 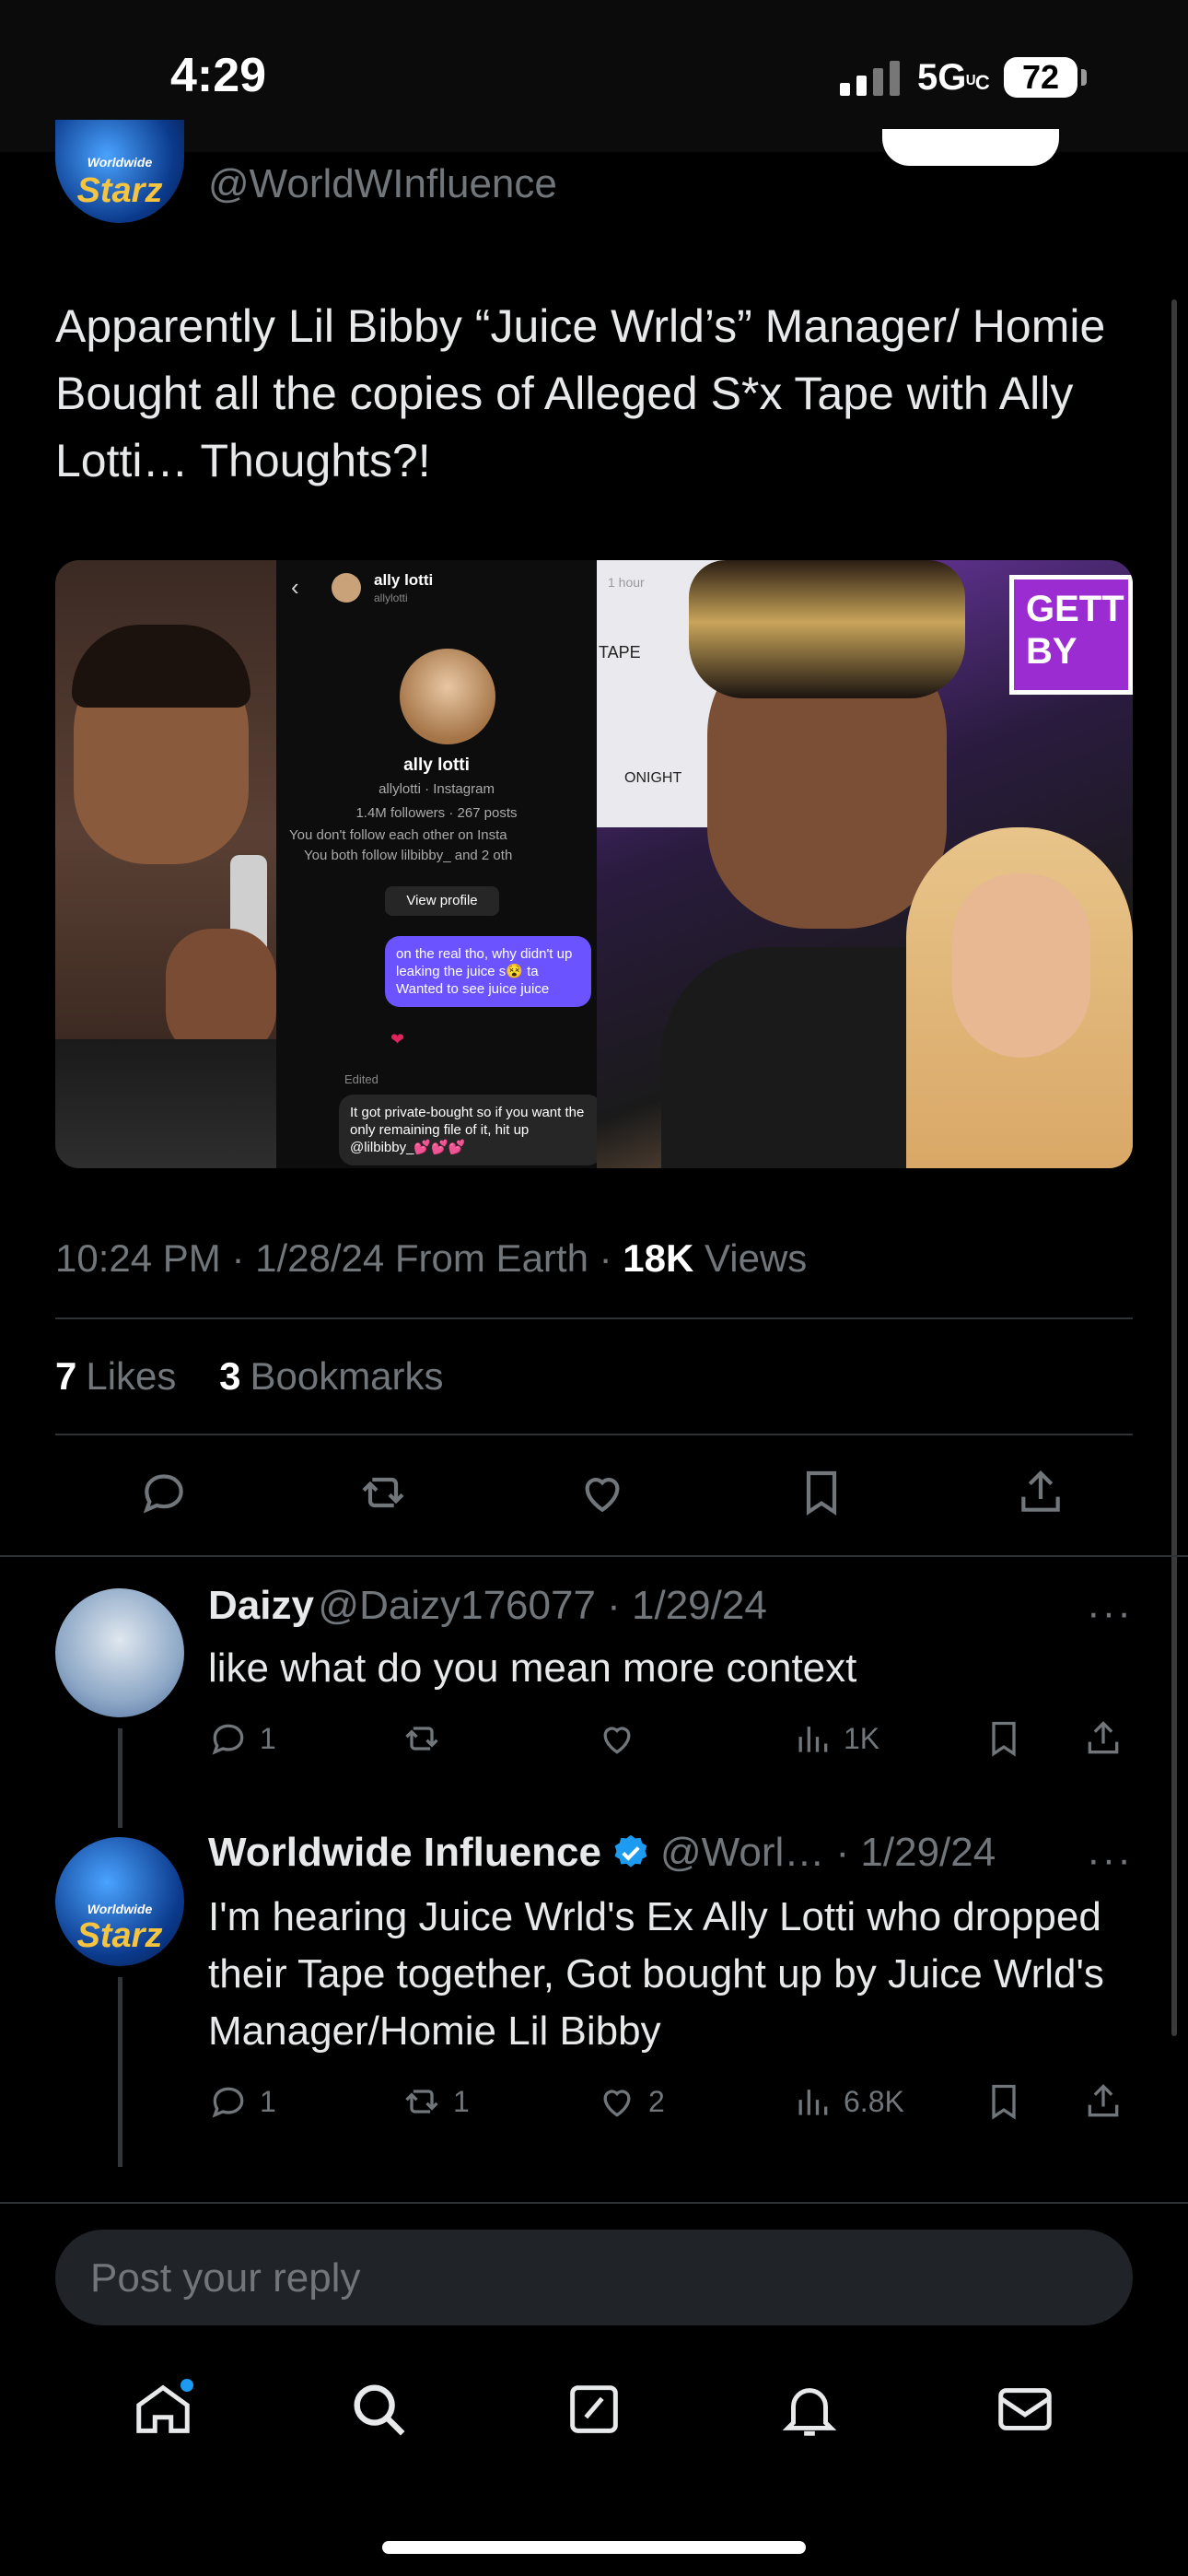 What do you see at coordinates (835, 1738) in the screenshot?
I see `views-icon: 1K` at bounding box center [835, 1738].